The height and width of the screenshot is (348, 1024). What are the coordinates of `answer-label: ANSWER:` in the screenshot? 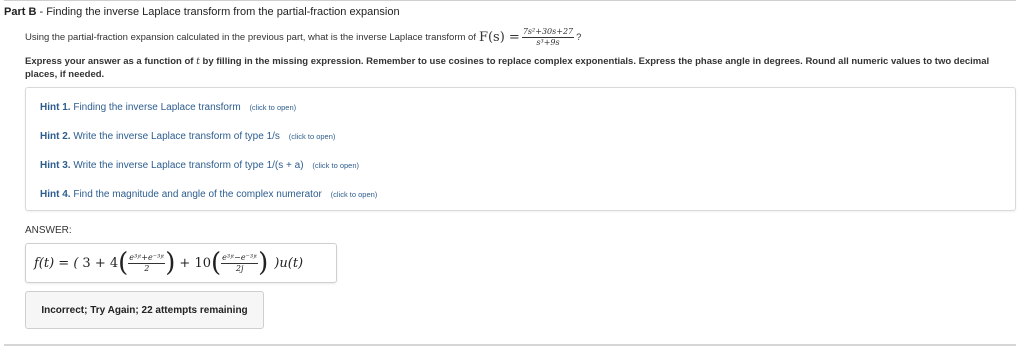 It's located at (48, 230).